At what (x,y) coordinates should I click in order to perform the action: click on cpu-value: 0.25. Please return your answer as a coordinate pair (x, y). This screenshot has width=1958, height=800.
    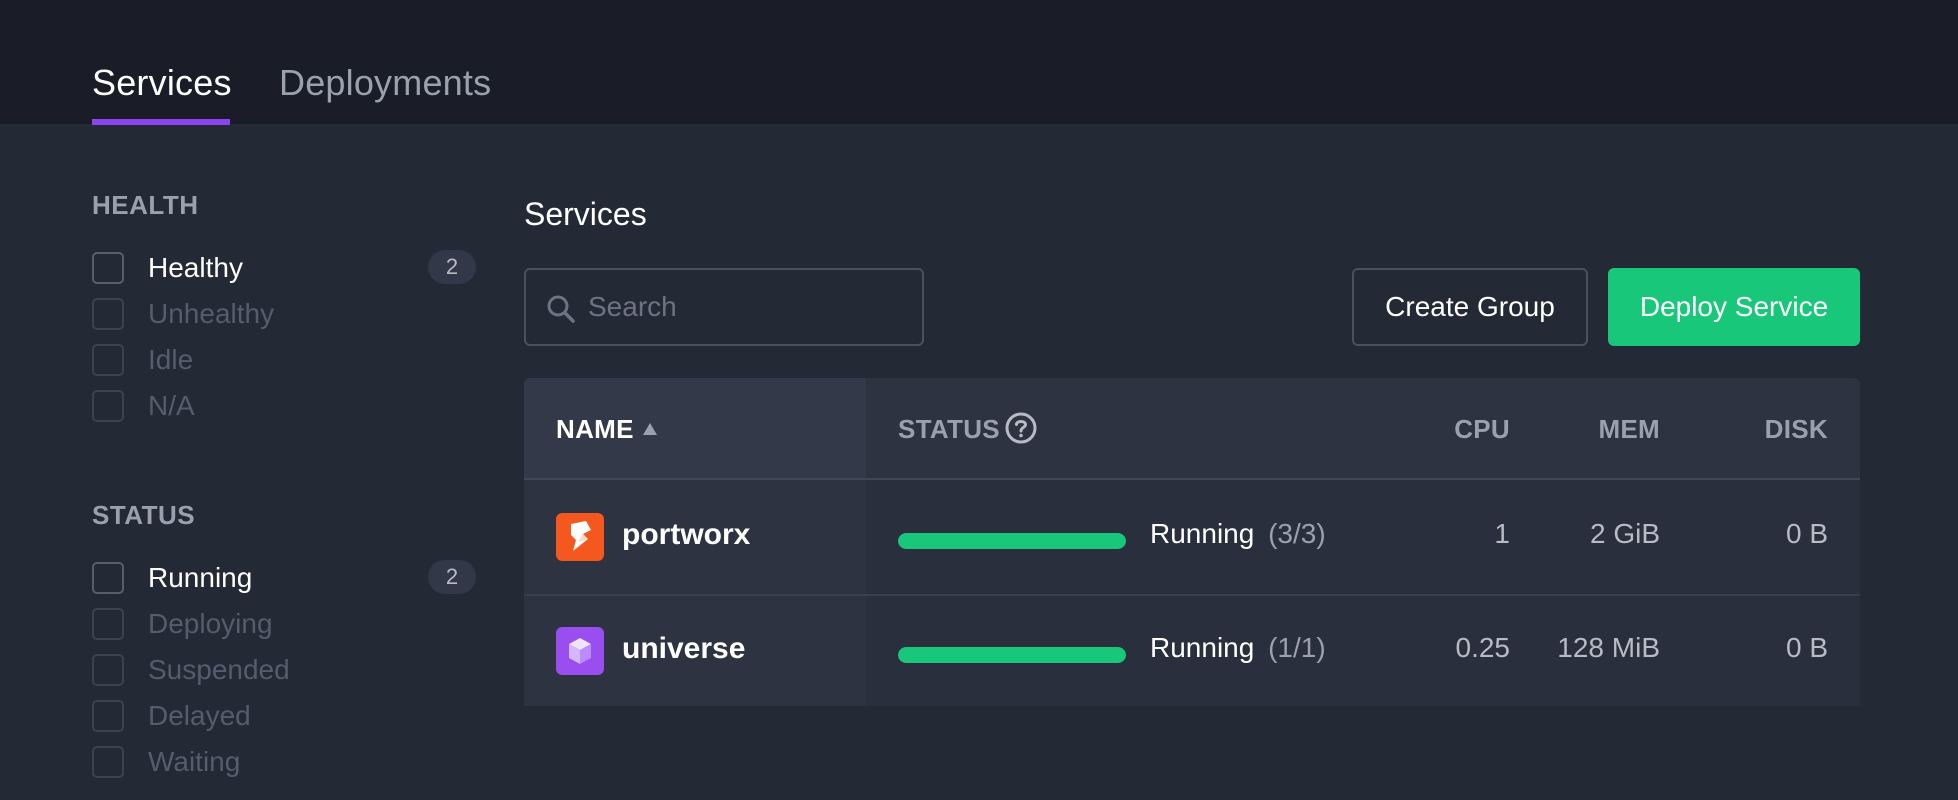
    Looking at the image, I should click on (1483, 647).